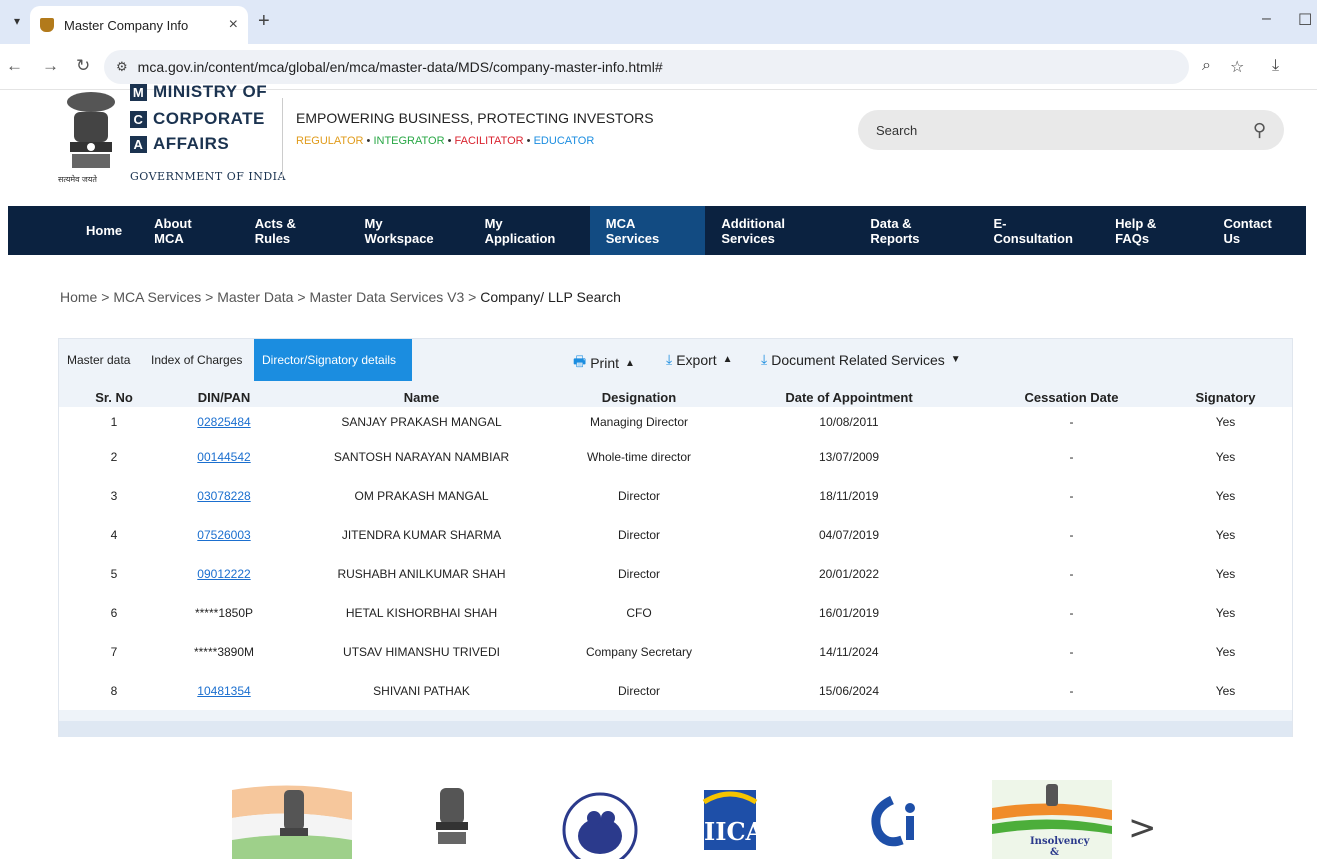 The width and height of the screenshot is (1317, 859). What do you see at coordinates (915, 230) in the screenshot?
I see `nav-item-data-reports: Data & Reports` at bounding box center [915, 230].